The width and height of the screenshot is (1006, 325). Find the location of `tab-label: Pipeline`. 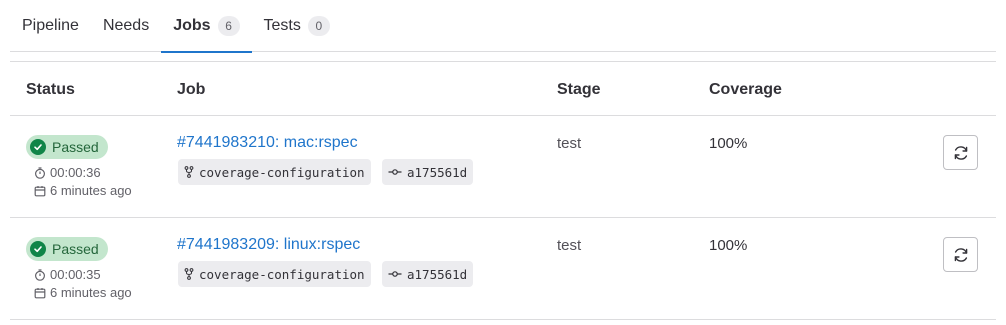

tab-label: Pipeline is located at coordinates (50, 25).